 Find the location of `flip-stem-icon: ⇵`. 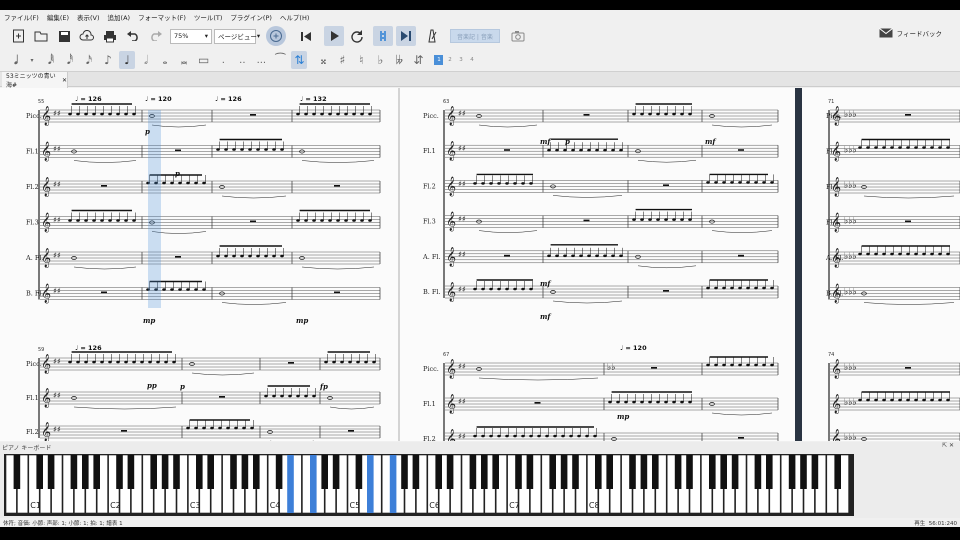

flip-stem-icon: ⇵ is located at coordinates (418, 60).